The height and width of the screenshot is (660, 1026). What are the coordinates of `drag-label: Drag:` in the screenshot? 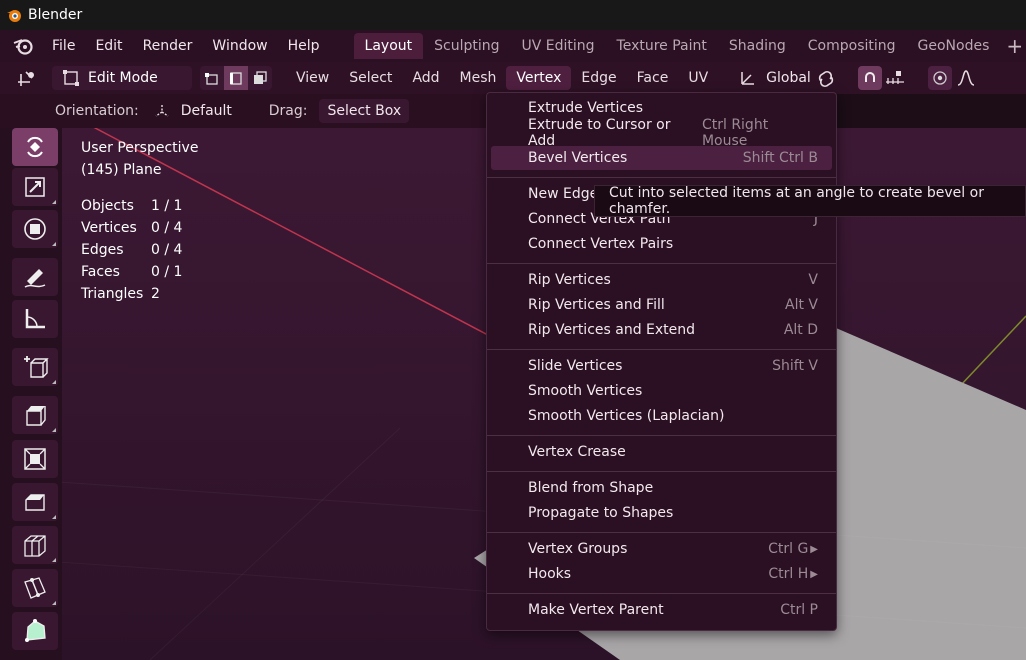 It's located at (288, 111).